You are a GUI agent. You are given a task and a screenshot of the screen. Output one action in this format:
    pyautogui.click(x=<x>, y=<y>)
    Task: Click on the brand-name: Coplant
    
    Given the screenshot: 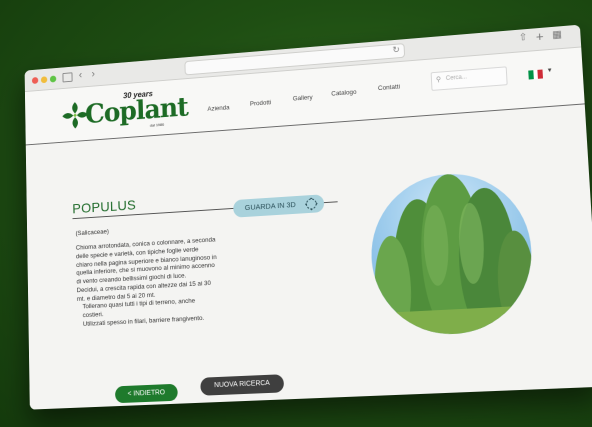 What is the action you would take?
    pyautogui.click(x=136, y=111)
    